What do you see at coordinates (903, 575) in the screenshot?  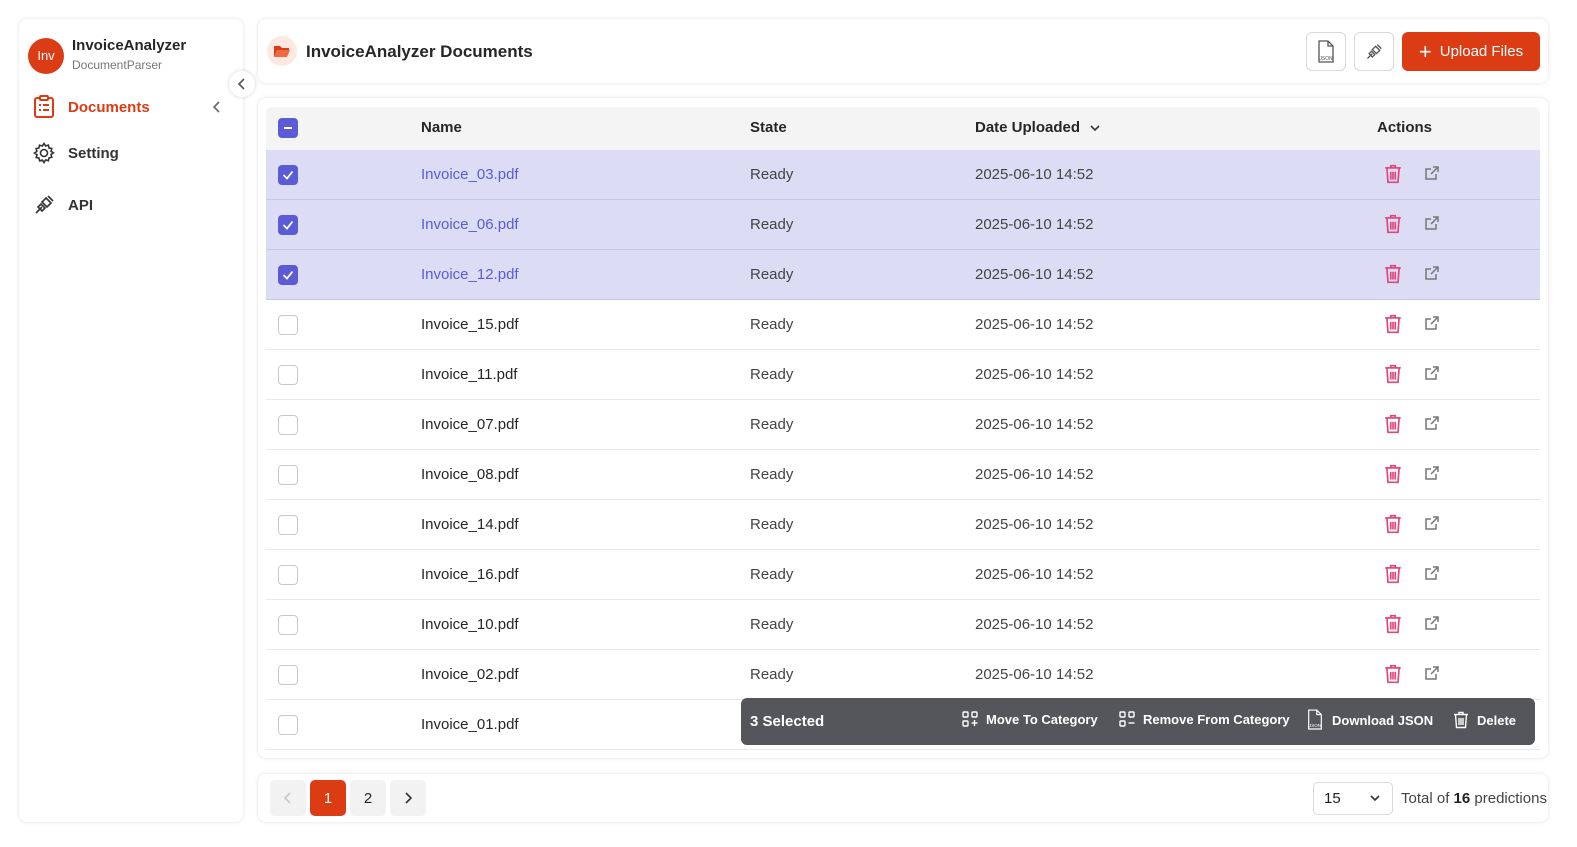 I see `table-row: Invoice_16.pdf Ready 2025-06-10 14:52` at bounding box center [903, 575].